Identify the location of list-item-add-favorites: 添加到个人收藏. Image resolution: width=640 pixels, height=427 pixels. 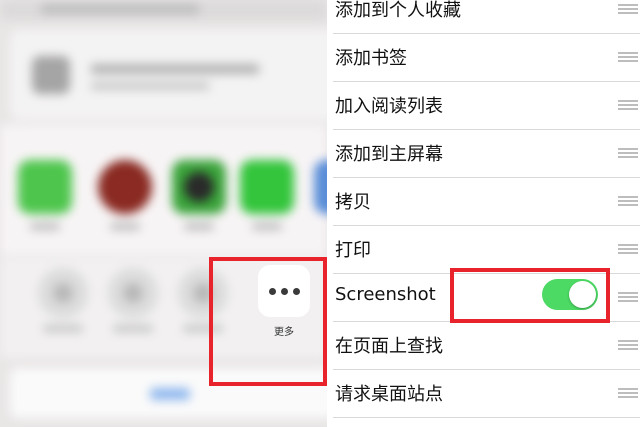
(486, 17).